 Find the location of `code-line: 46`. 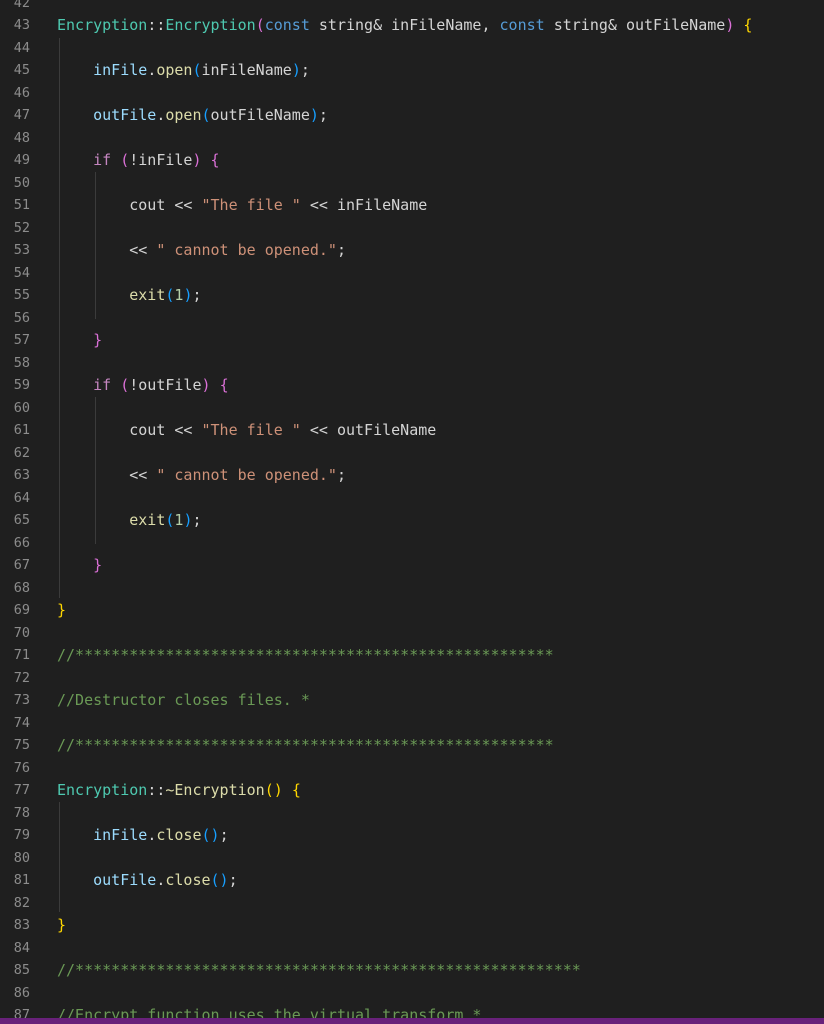

code-line: 46 is located at coordinates (412, 93).